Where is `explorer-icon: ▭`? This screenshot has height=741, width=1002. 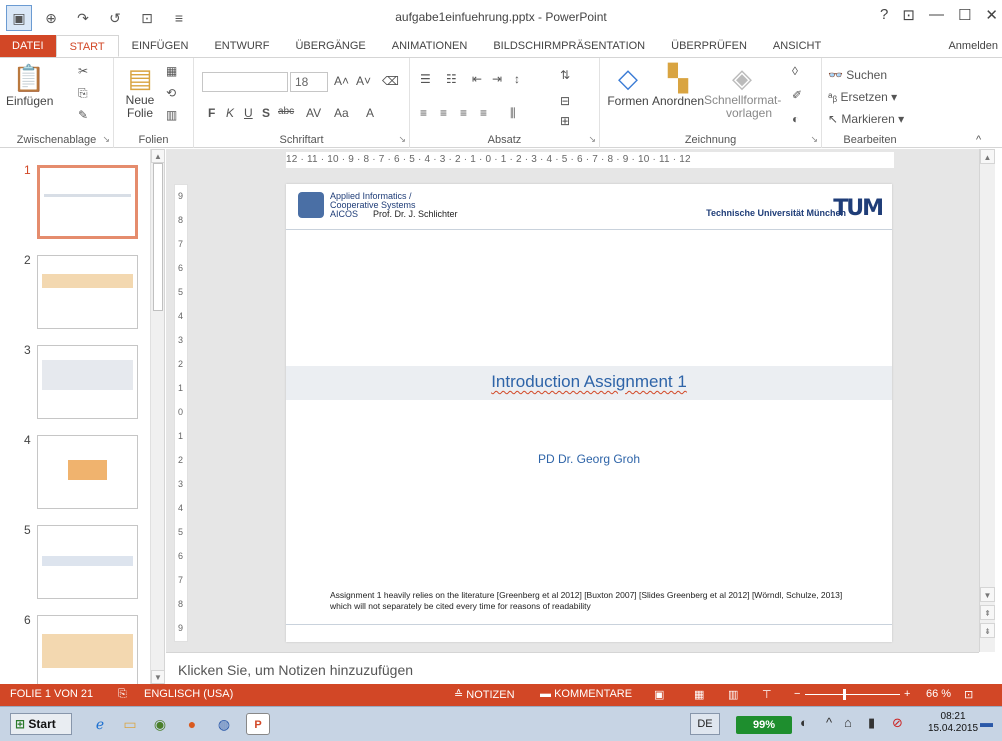
explorer-icon: ▭ is located at coordinates (130, 724).